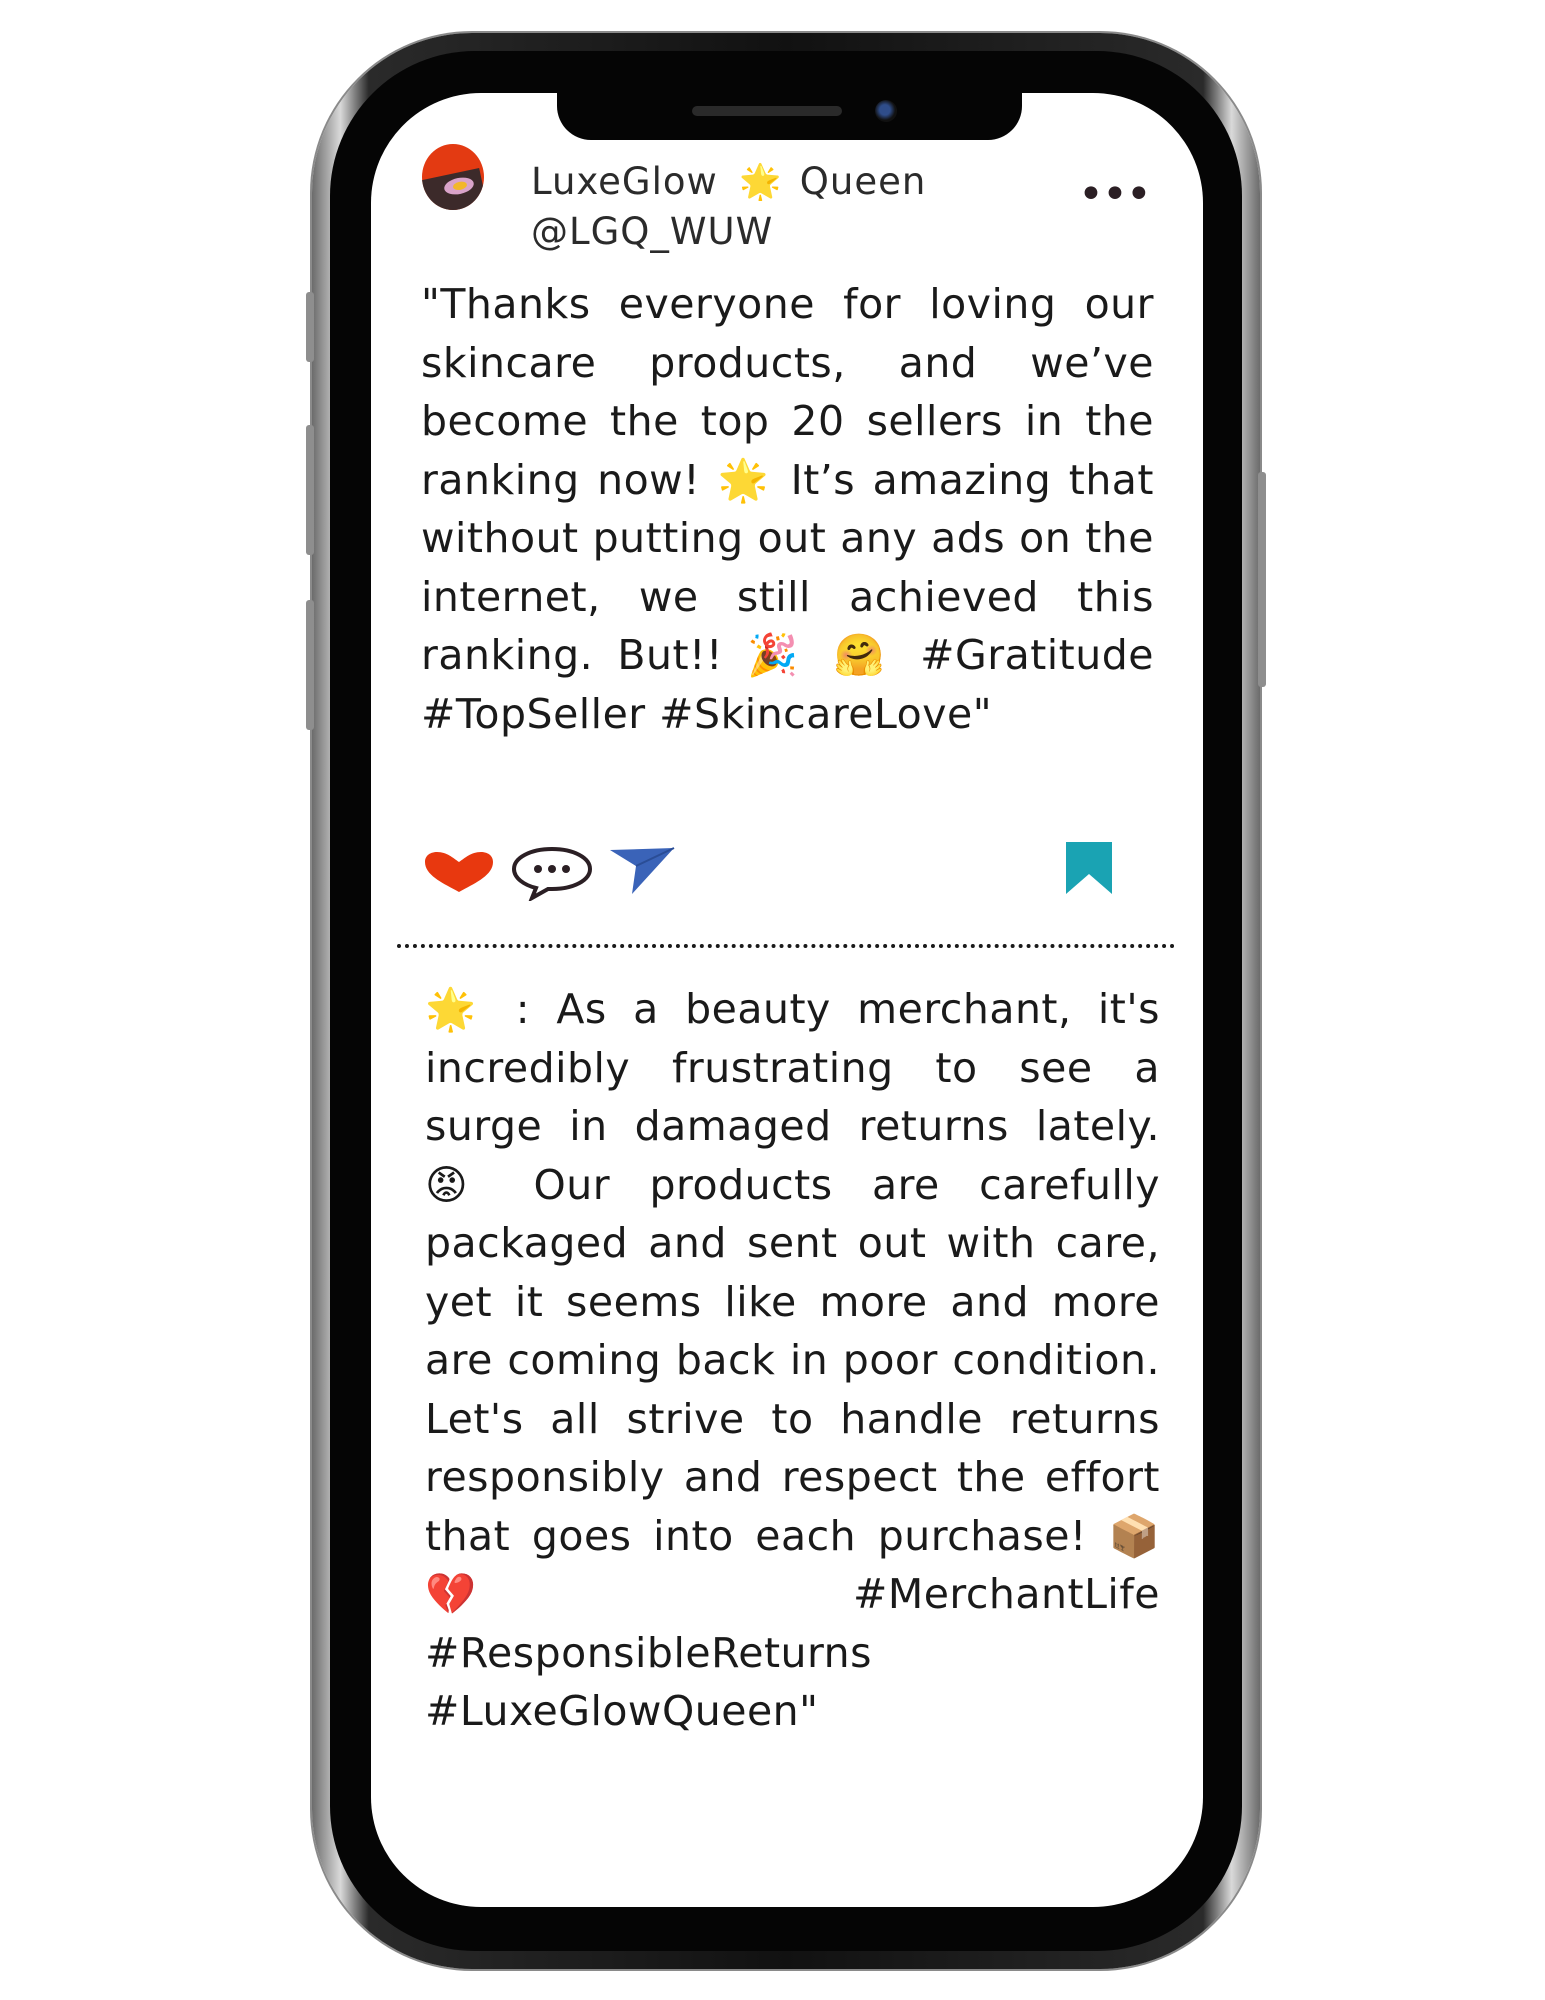 The width and height of the screenshot is (1545, 2000). What do you see at coordinates (310, 327) in the screenshot?
I see `silent-switch` at bounding box center [310, 327].